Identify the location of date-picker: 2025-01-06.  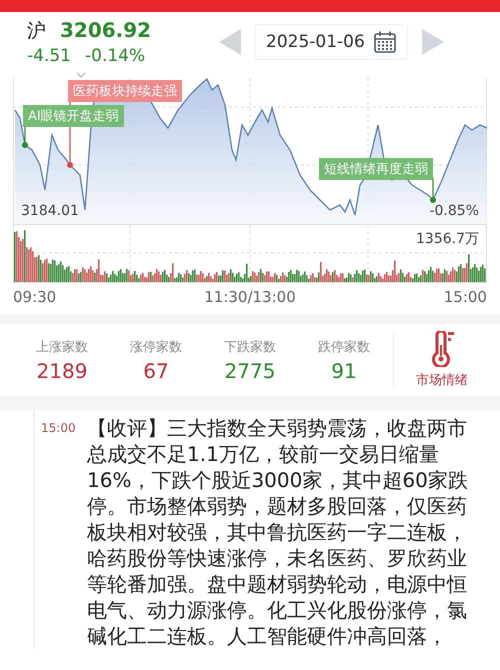
(331, 42).